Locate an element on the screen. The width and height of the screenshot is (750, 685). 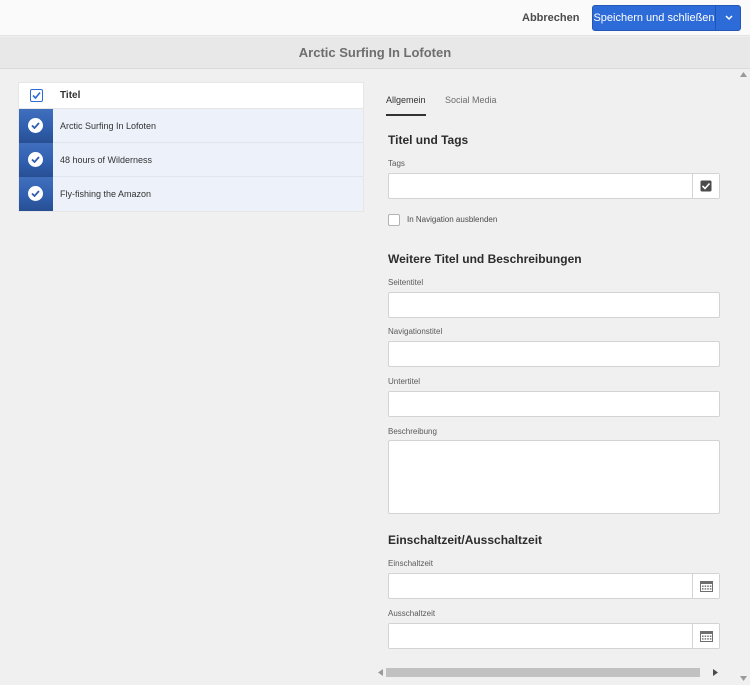
off-time-field is located at coordinates (554, 636).